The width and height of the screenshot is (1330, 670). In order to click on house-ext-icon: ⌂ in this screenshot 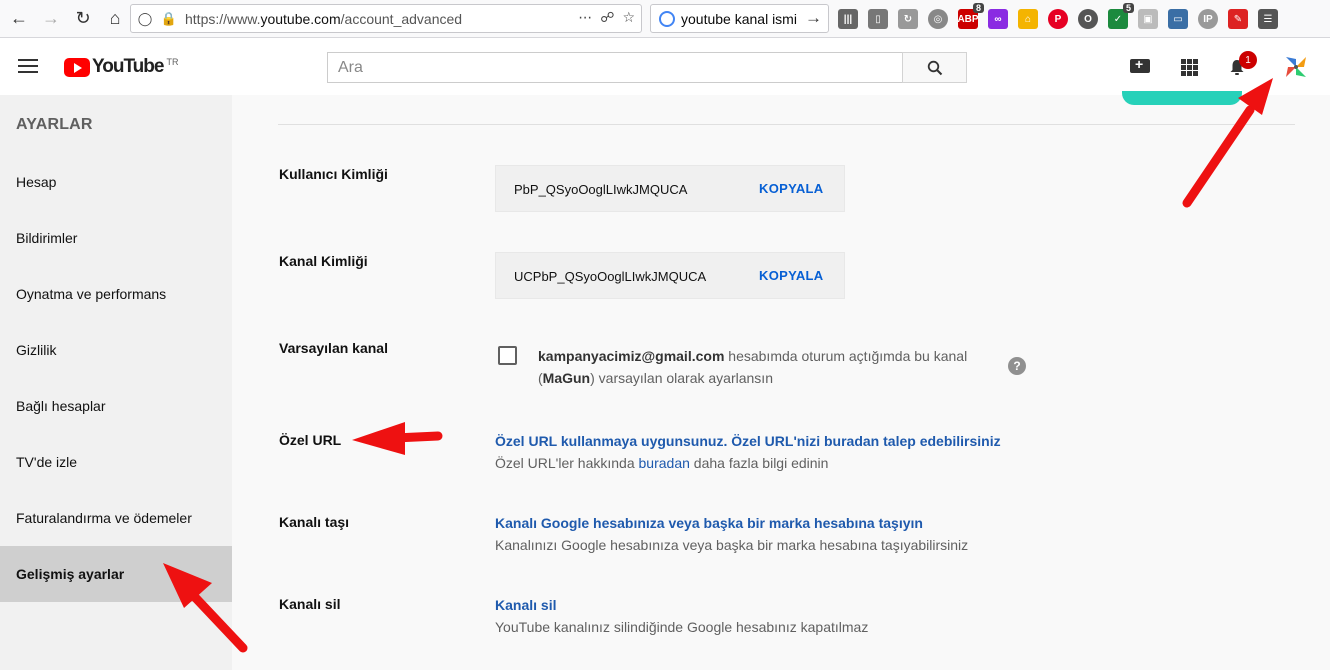, I will do `click(1028, 19)`.